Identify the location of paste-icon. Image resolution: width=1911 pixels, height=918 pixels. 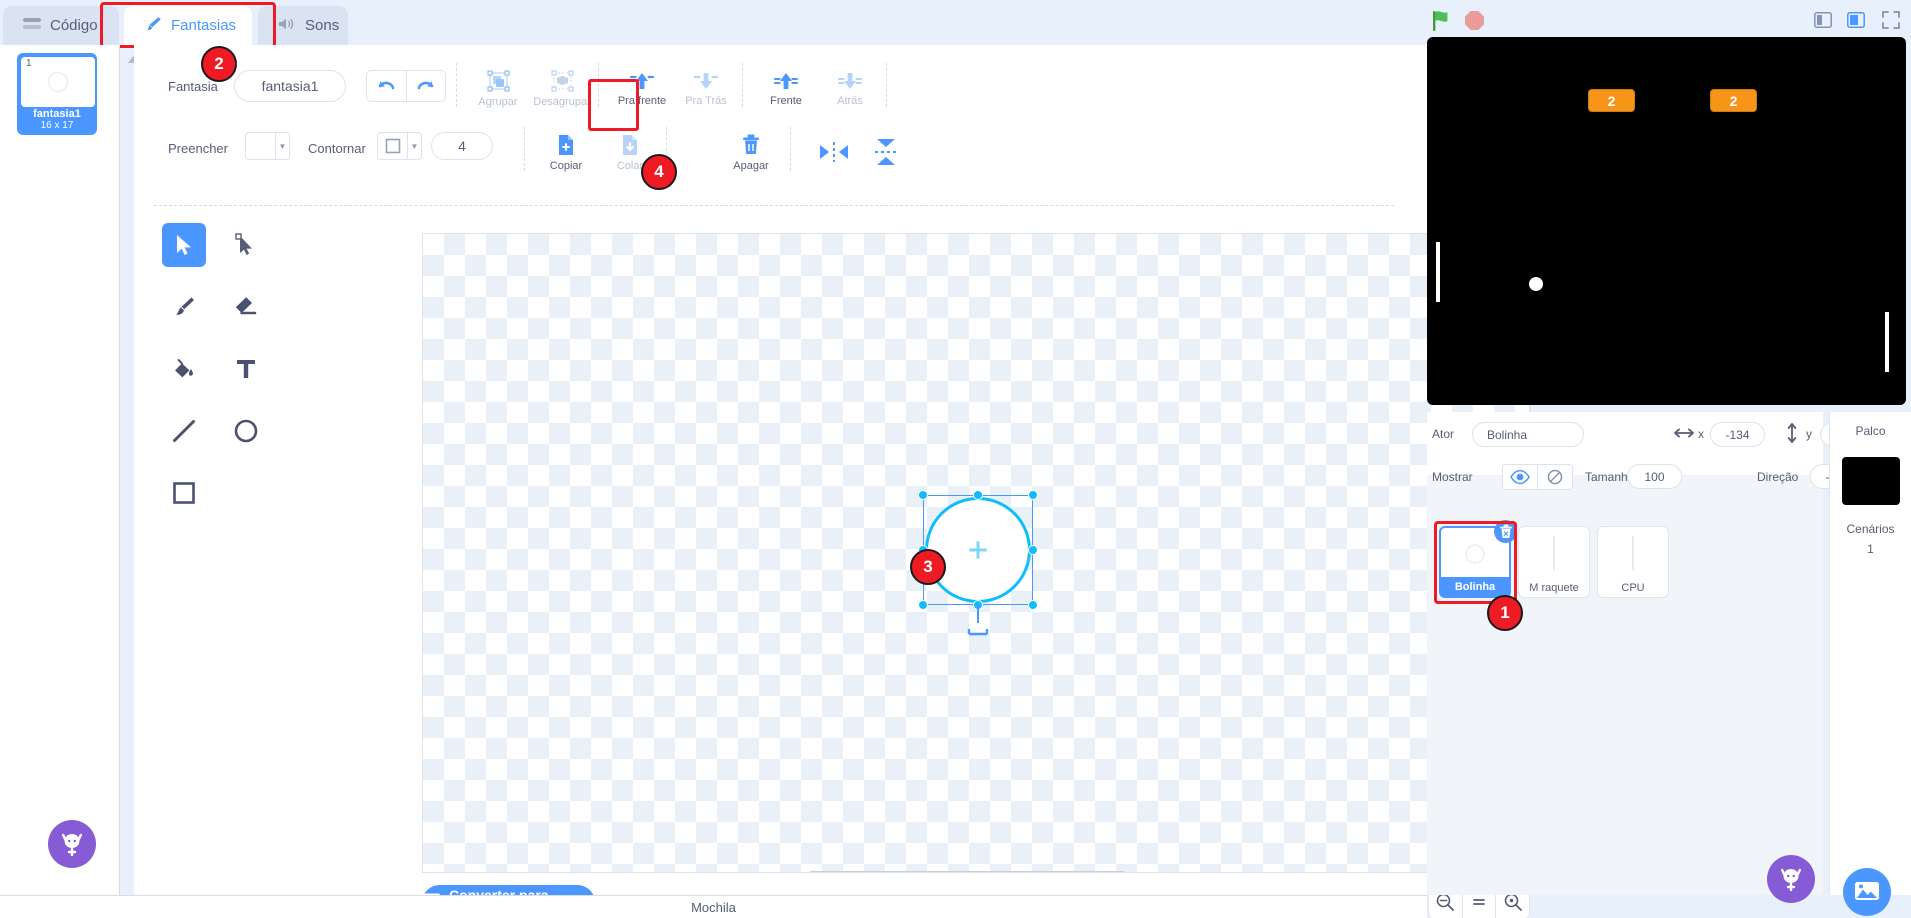
(630, 144).